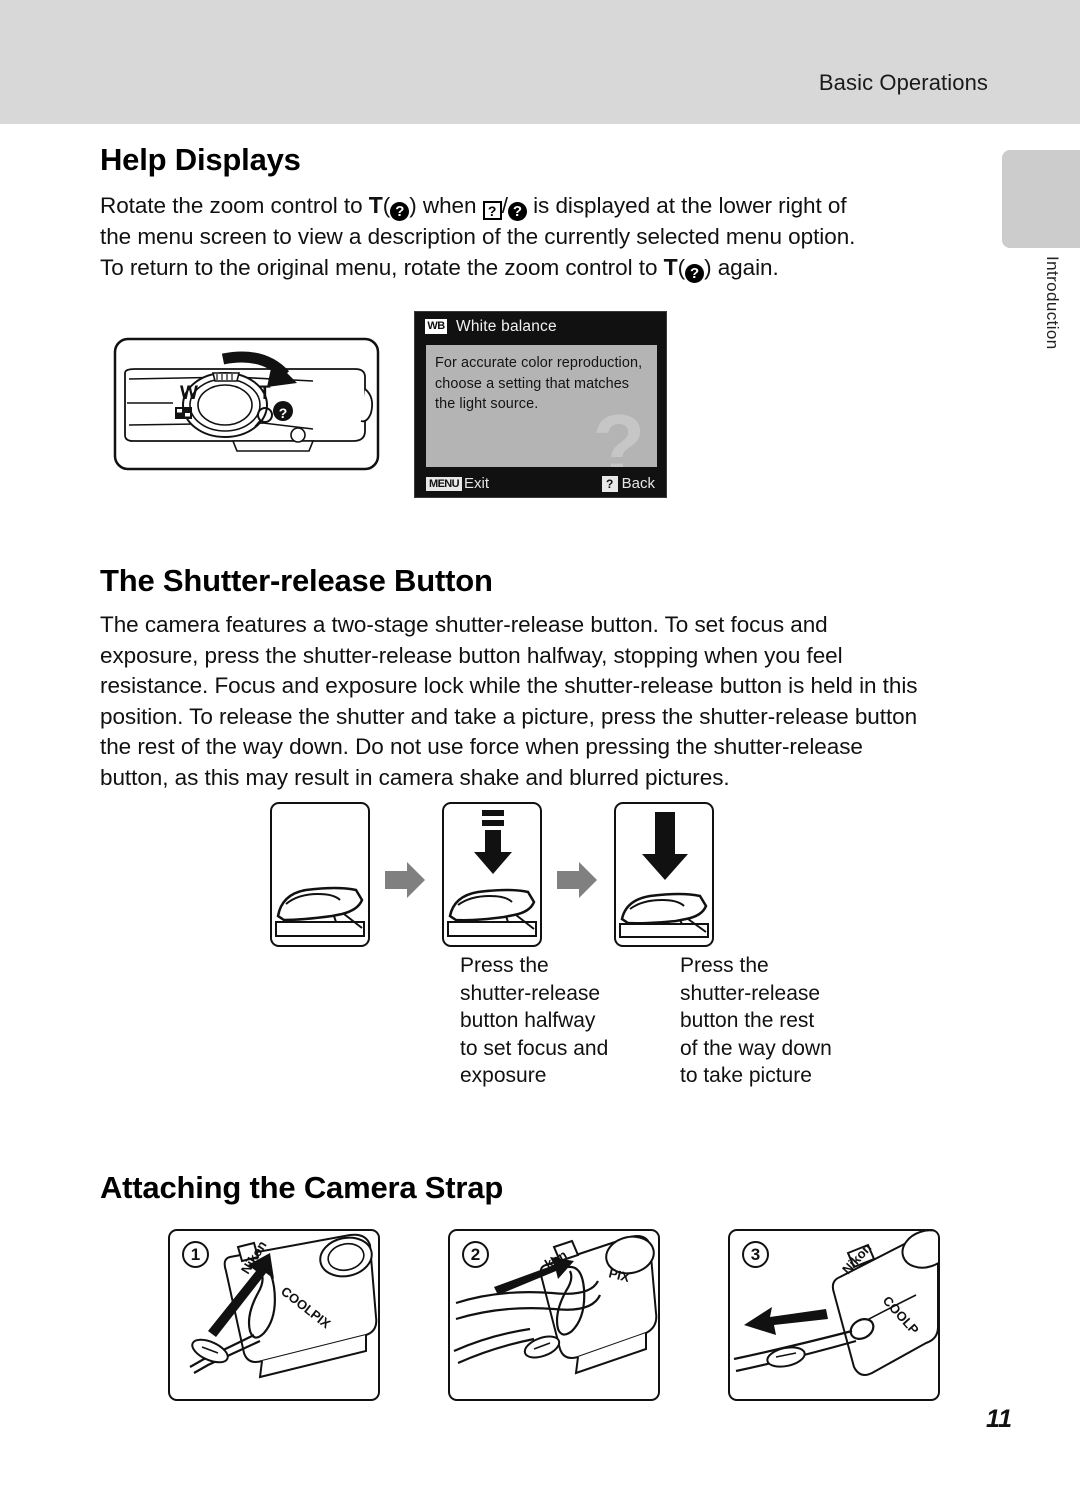  I want to click on sequence-arrow-1-icon, so click(405, 880).